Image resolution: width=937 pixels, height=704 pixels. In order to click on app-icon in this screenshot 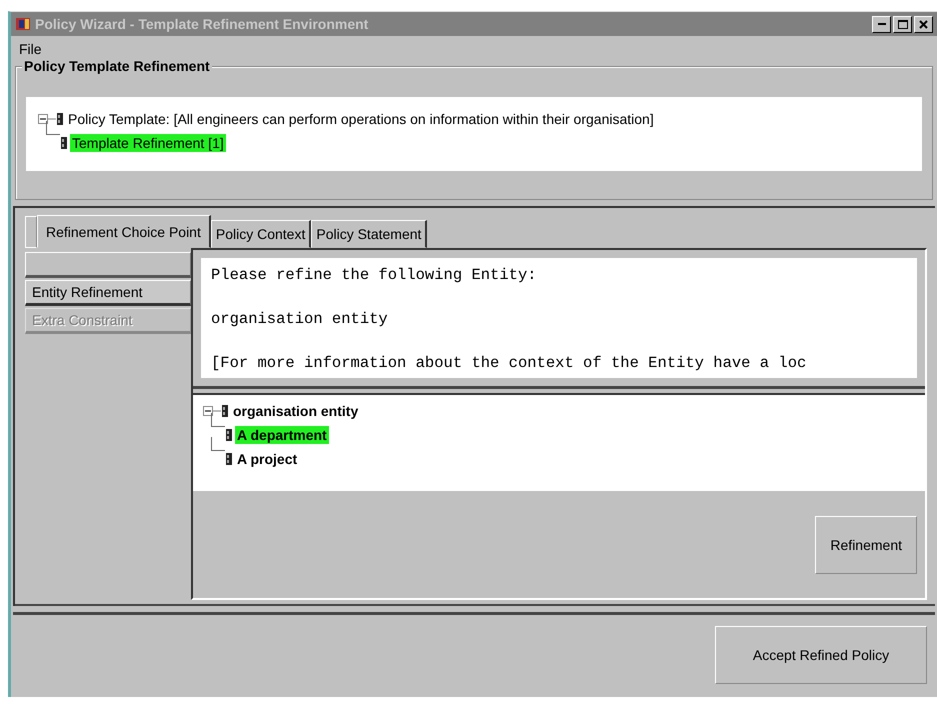, I will do `click(23, 24)`.